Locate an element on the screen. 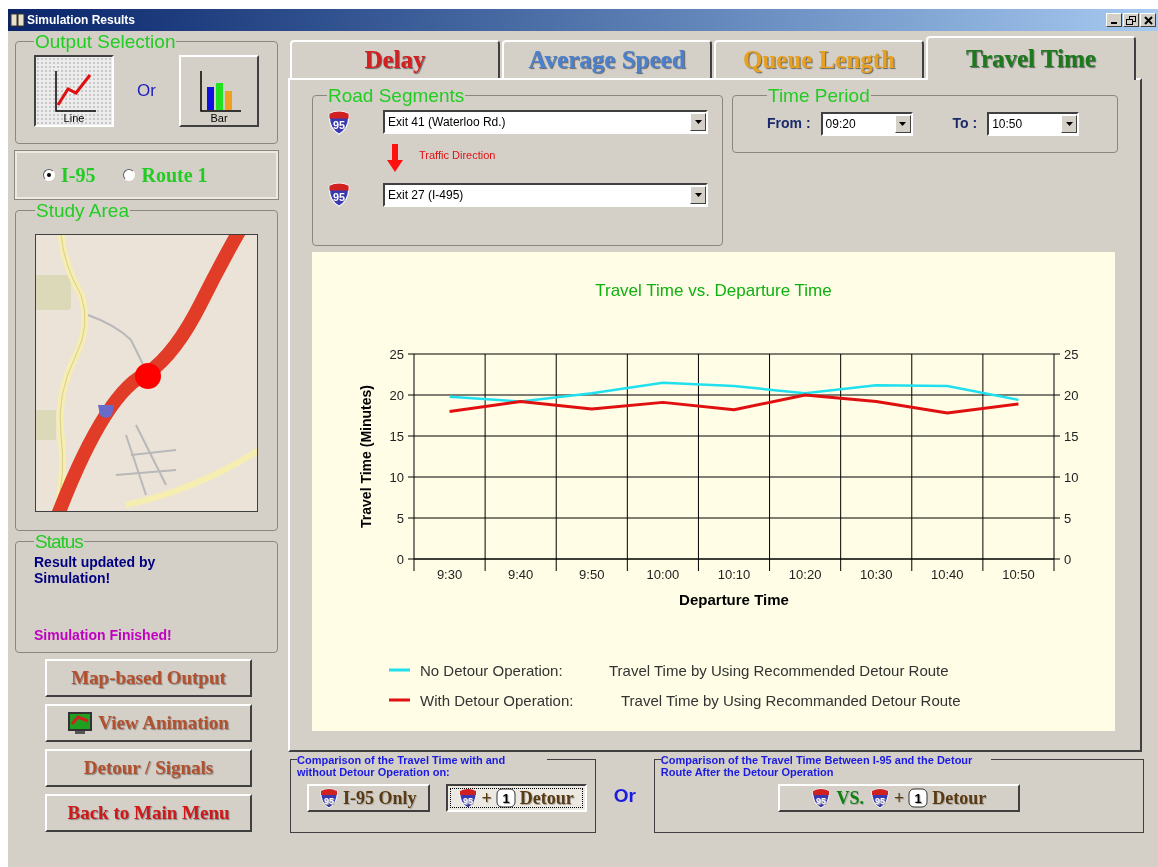 This screenshot has width=1158, height=867. window-title: Simulation Results is located at coordinates (81, 20).